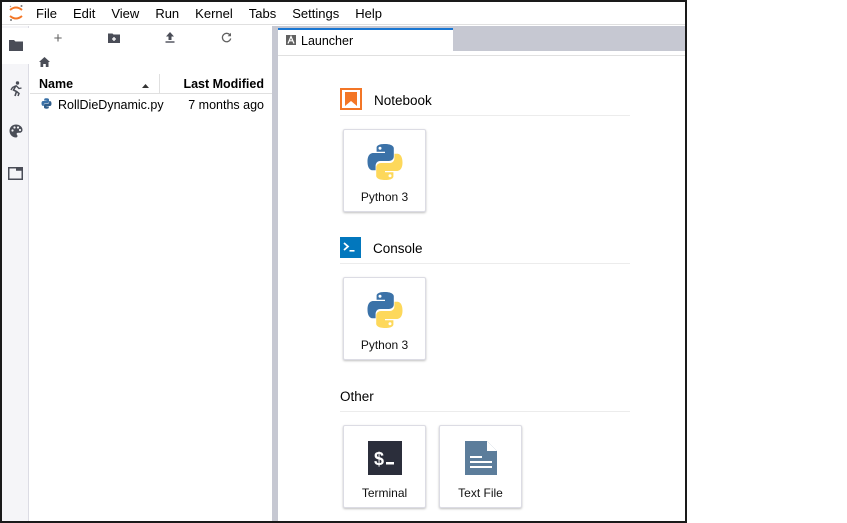 The width and height of the screenshot is (847, 523). I want to click on file-name: RollDieDynamic.py, so click(111, 105).